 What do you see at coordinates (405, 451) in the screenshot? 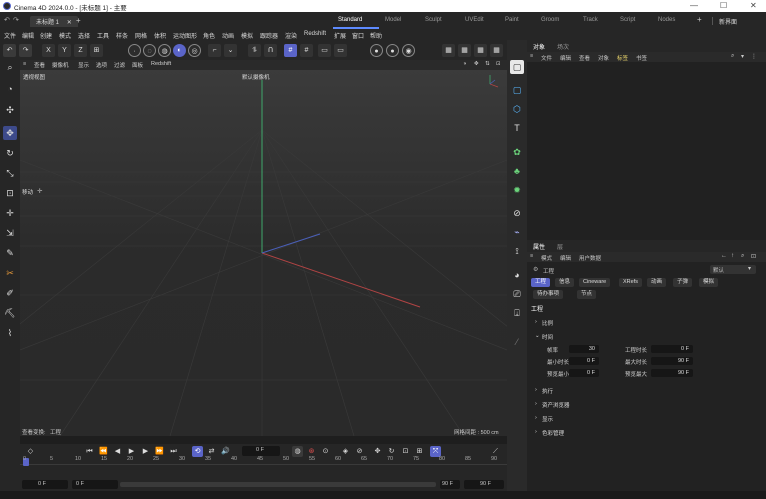
I see `key-point-icon: ⊡` at bounding box center [405, 451].